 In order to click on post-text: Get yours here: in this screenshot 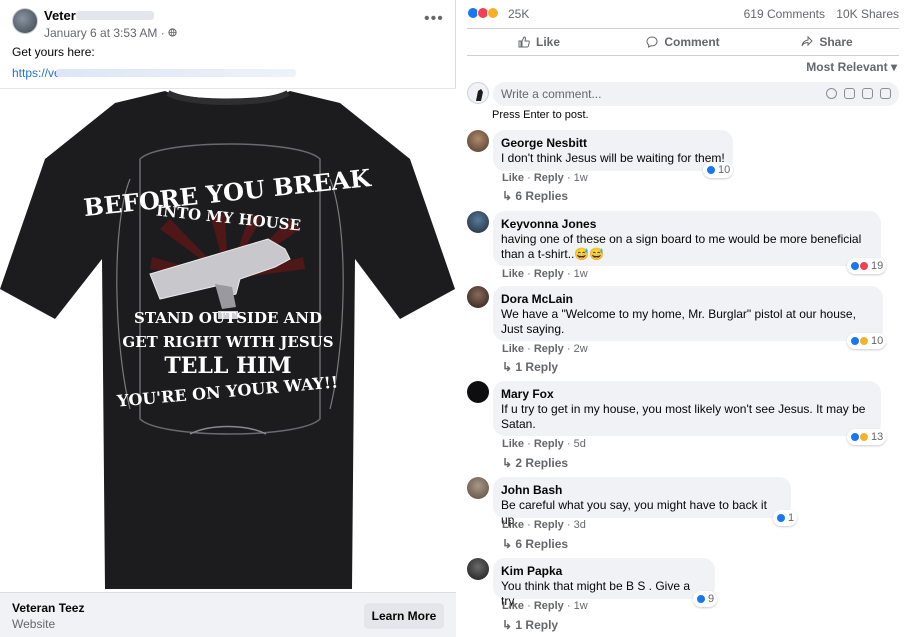, I will do `click(53, 52)`.